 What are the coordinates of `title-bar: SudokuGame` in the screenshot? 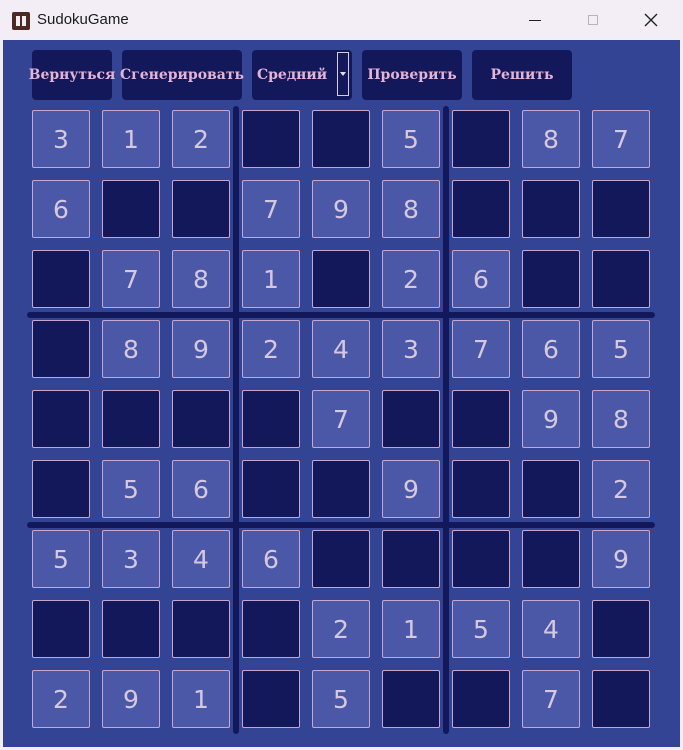 It's located at (341, 20).